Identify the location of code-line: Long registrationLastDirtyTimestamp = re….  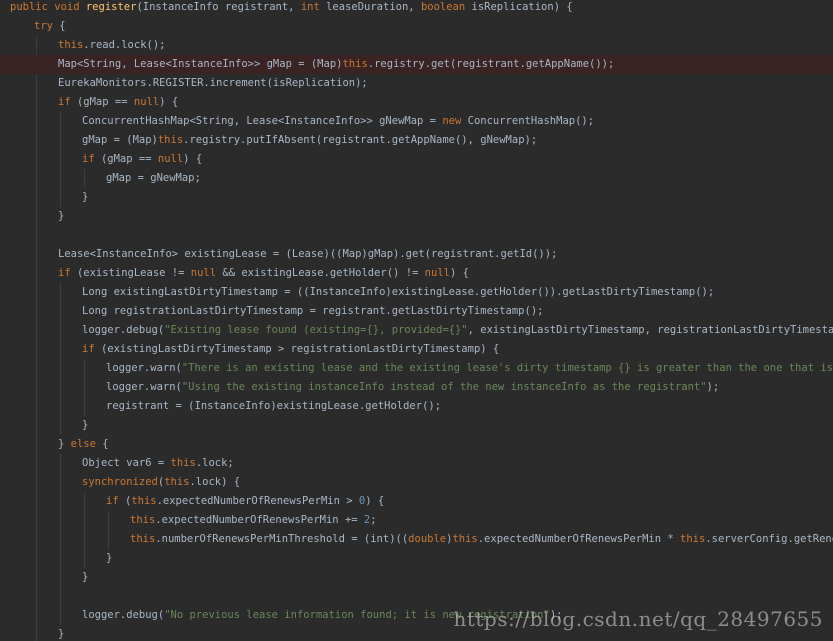
(416, 311).